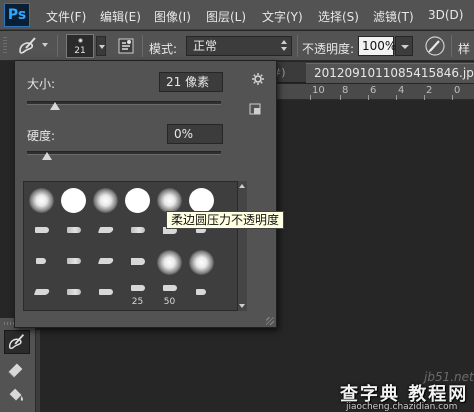 Image resolution: width=474 pixels, height=412 pixels. I want to click on options-bar-grip, so click(5, 46).